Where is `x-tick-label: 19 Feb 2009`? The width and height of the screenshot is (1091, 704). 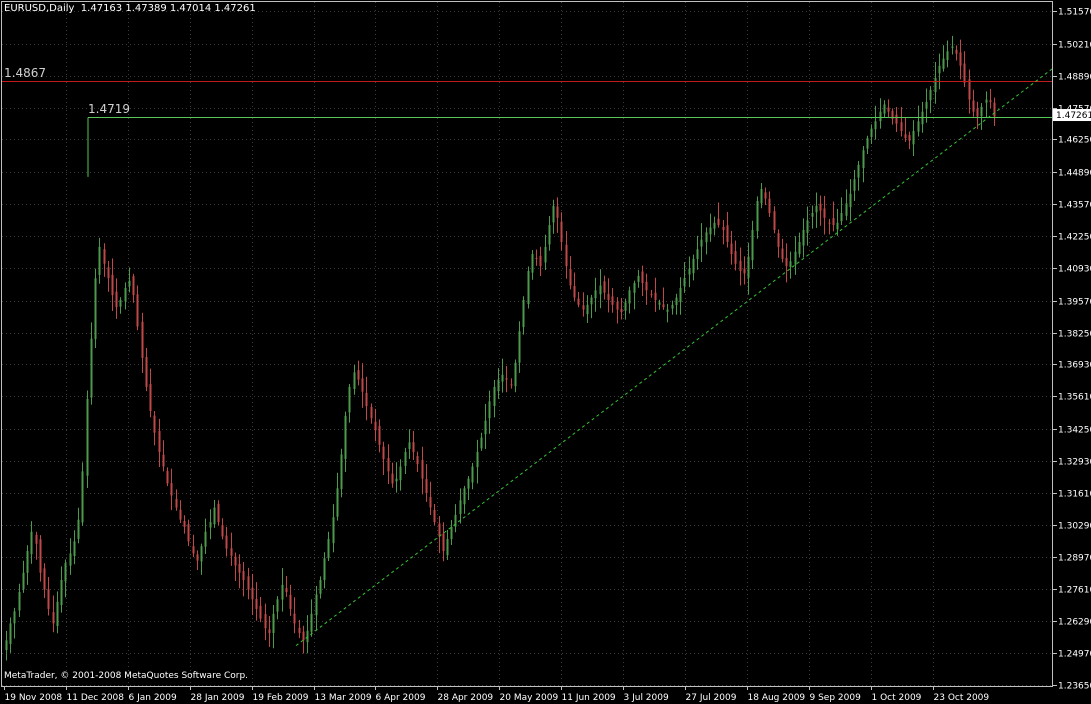
x-tick-label: 19 Feb 2009 is located at coordinates (281, 698).